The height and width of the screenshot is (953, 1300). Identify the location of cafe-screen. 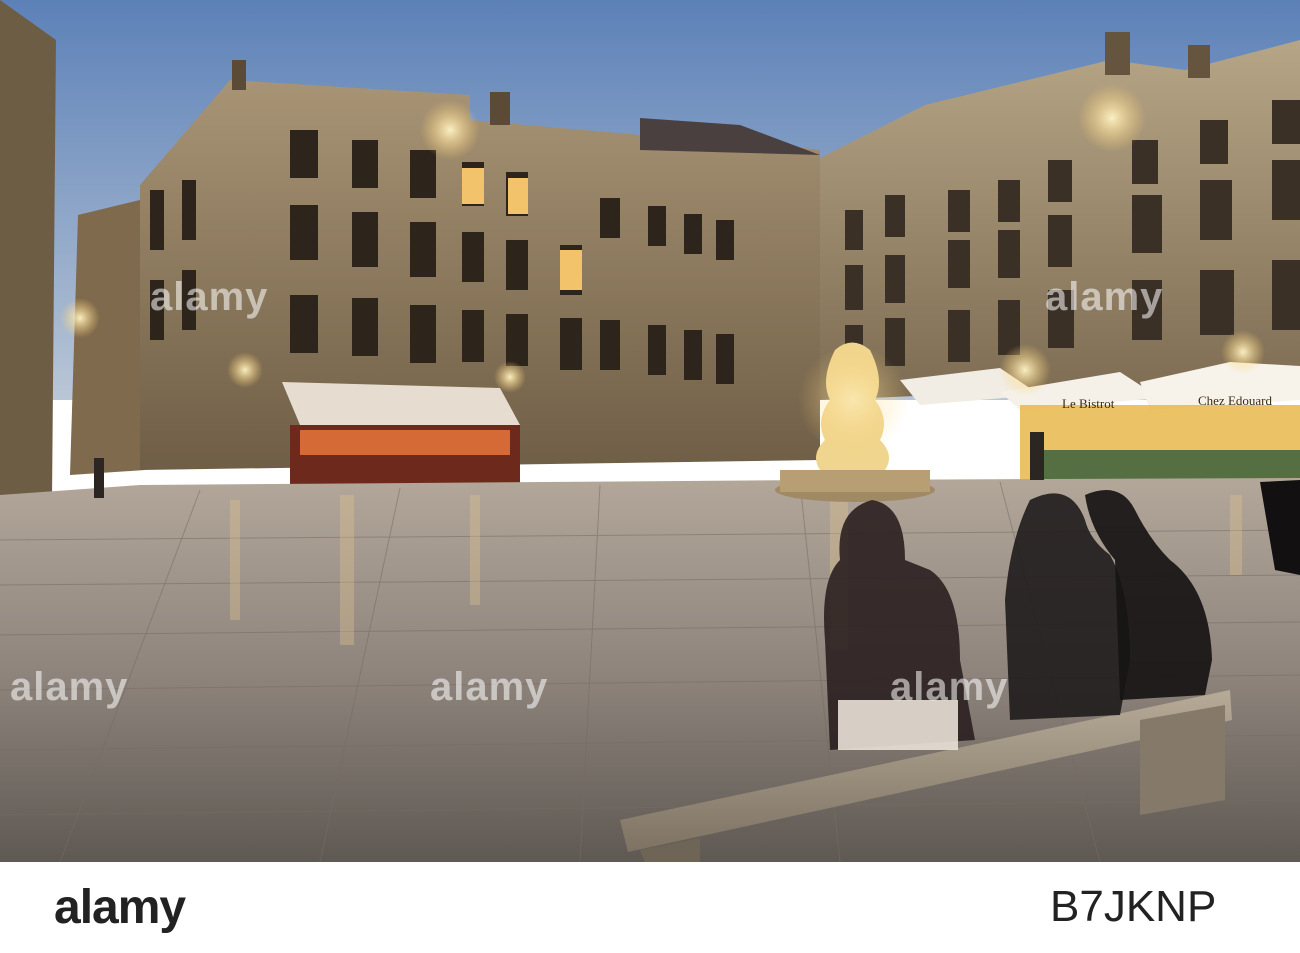
(1170, 465).